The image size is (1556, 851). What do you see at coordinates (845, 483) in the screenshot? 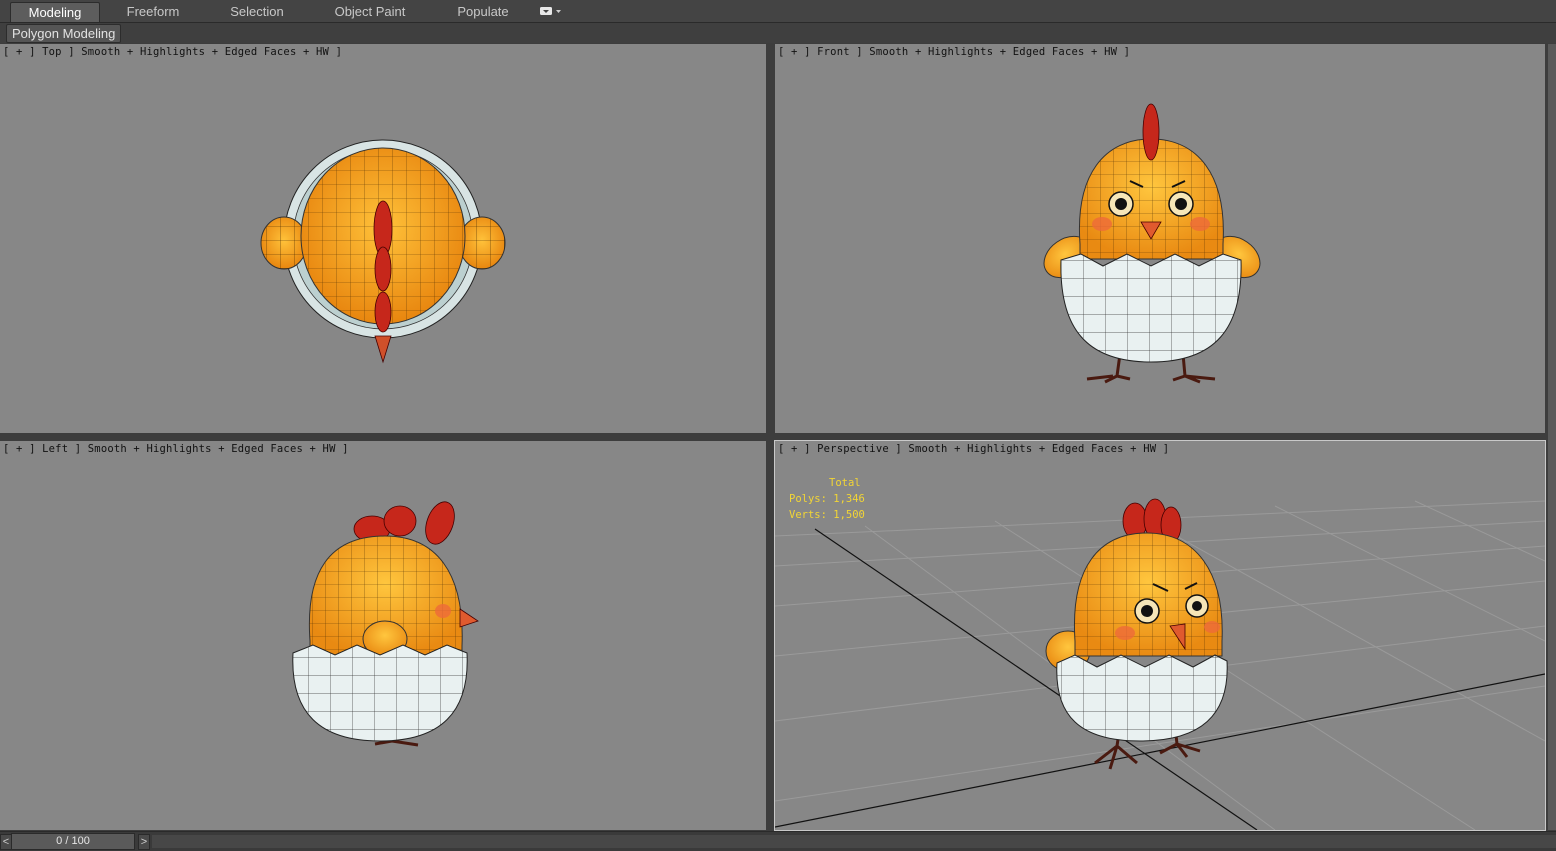
I see `stats-title: Total` at bounding box center [845, 483].